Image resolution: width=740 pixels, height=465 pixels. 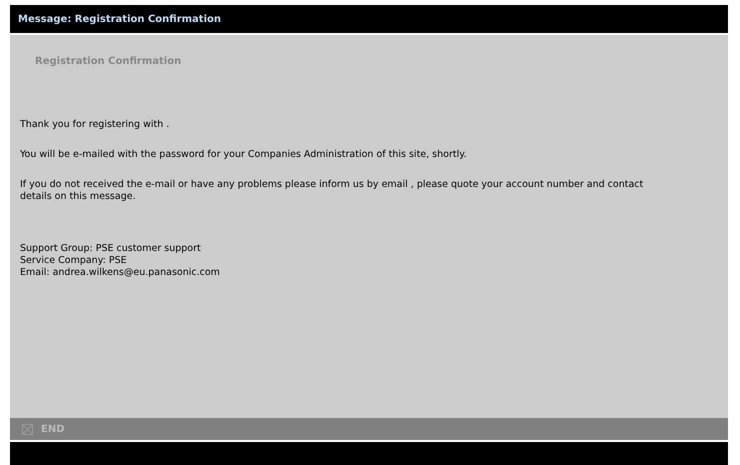 What do you see at coordinates (53, 429) in the screenshot?
I see `end-button: END` at bounding box center [53, 429].